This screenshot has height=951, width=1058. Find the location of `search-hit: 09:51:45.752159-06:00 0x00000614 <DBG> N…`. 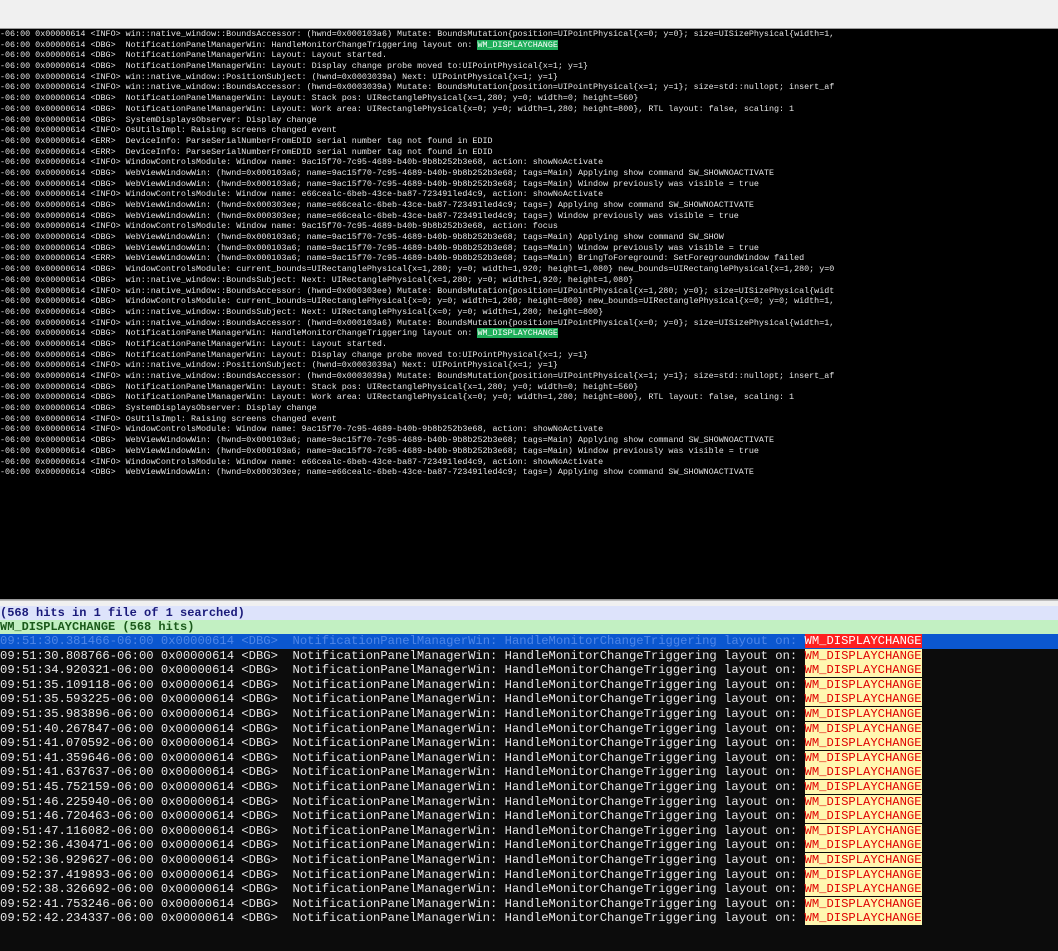

search-hit: 09:51:45.752159-06:00 0x00000614 <DBG> N… is located at coordinates (529, 787).